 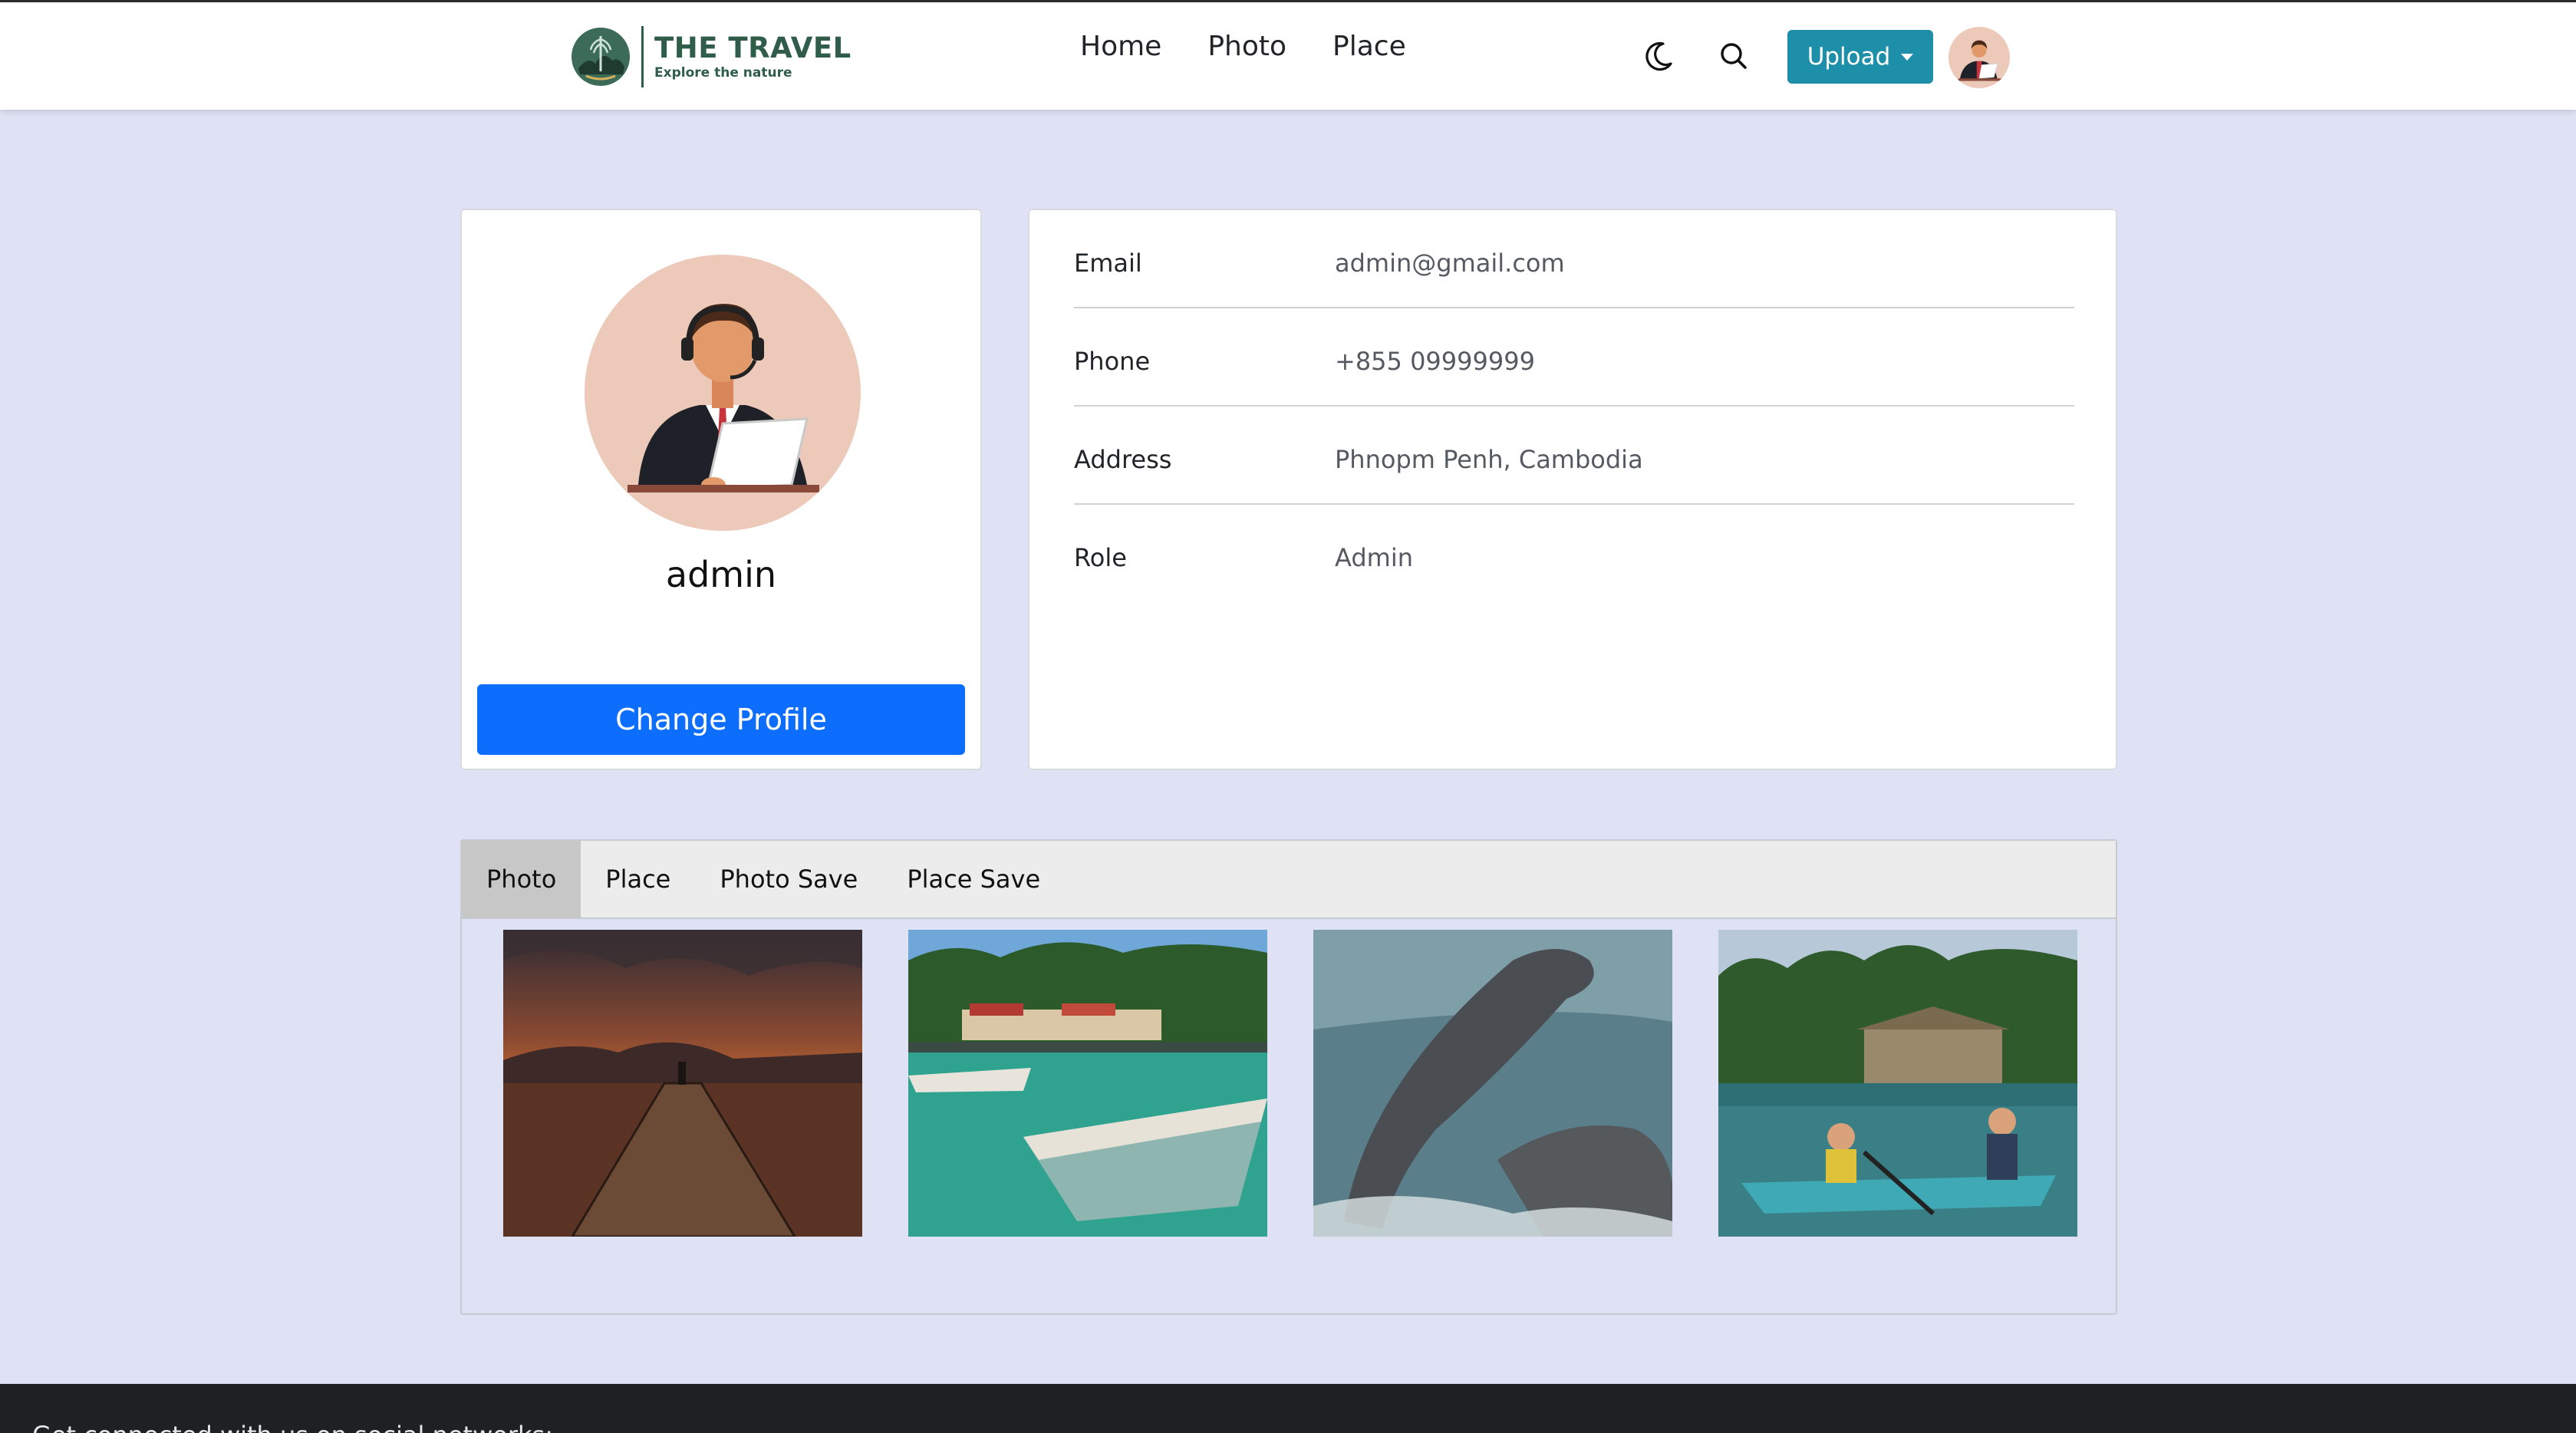 What do you see at coordinates (1658, 56) in the screenshot?
I see `moon-icon` at bounding box center [1658, 56].